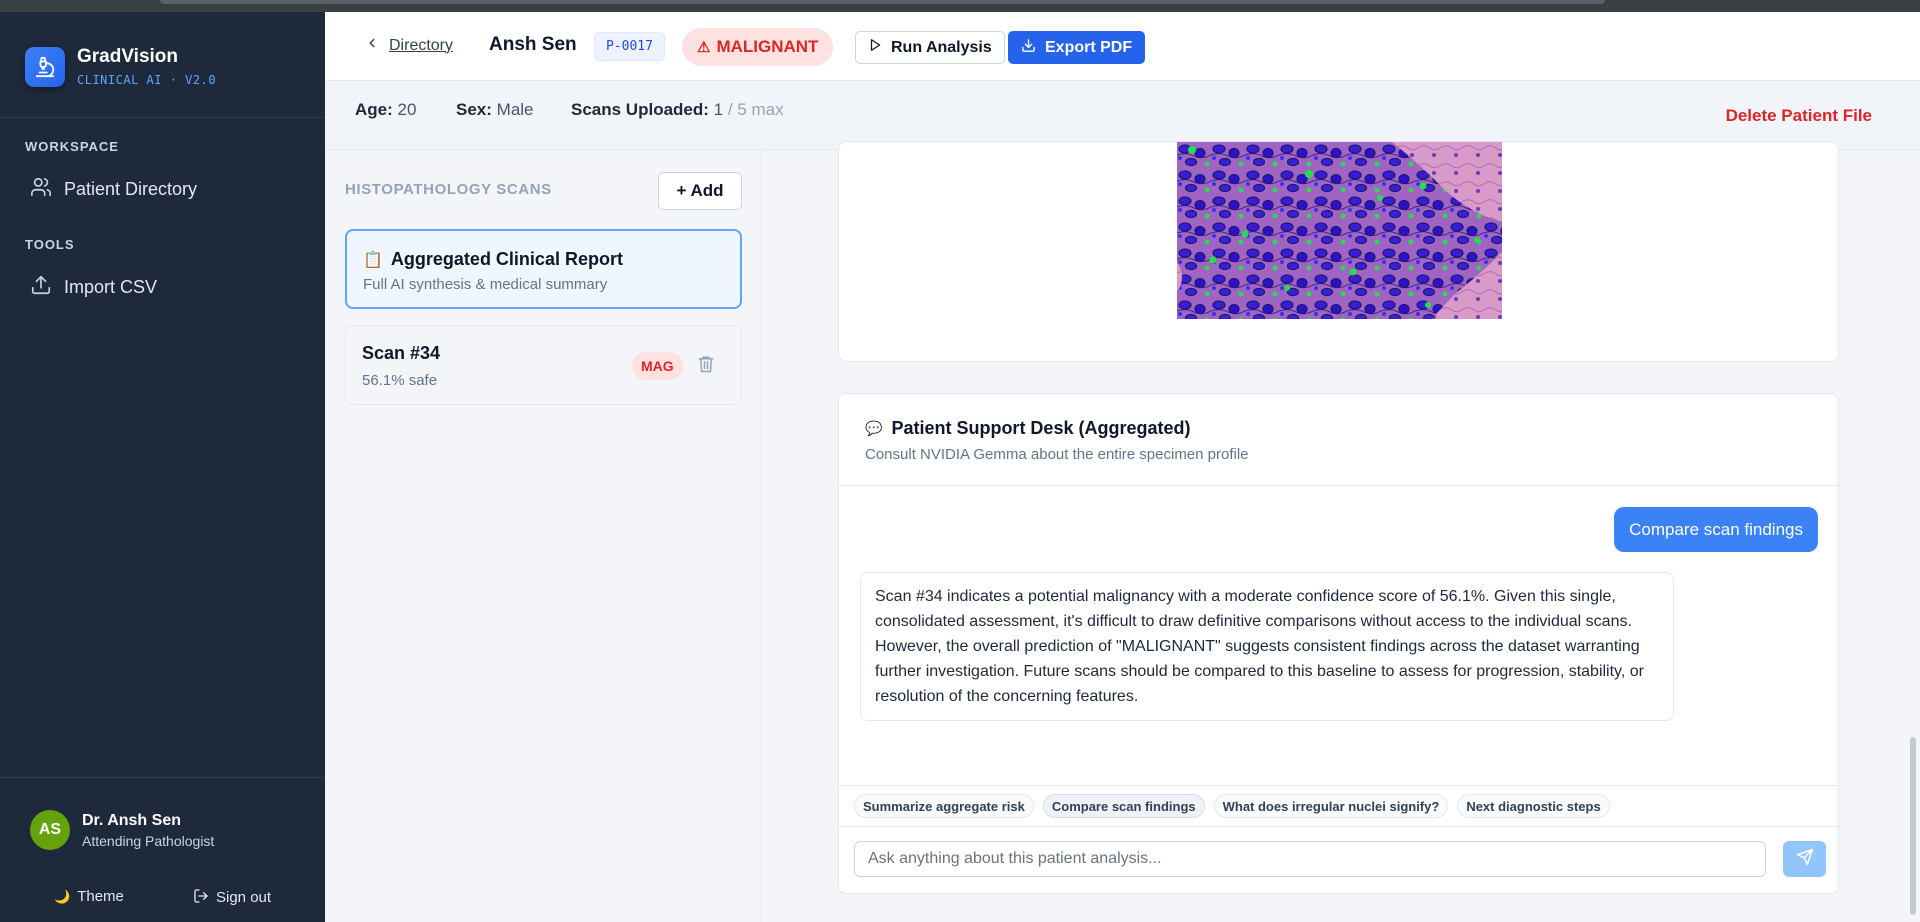 This screenshot has height=922, width=1920. Describe the element at coordinates (421, 45) in the screenshot. I see `back-label: Directory` at that location.